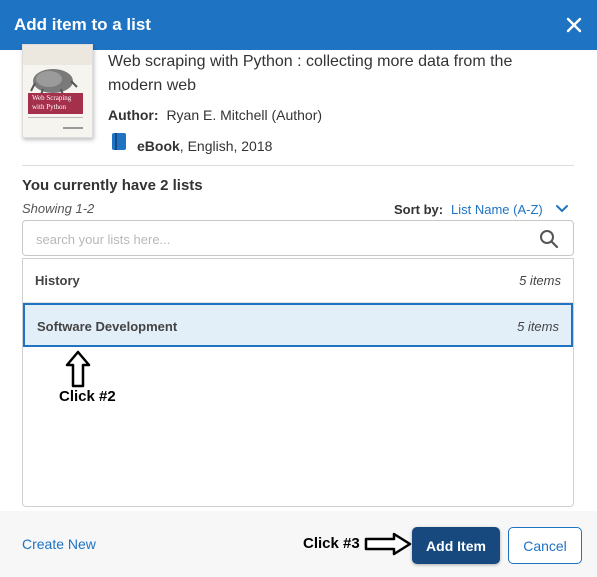  I want to click on format-type: eBook, so click(158, 146).